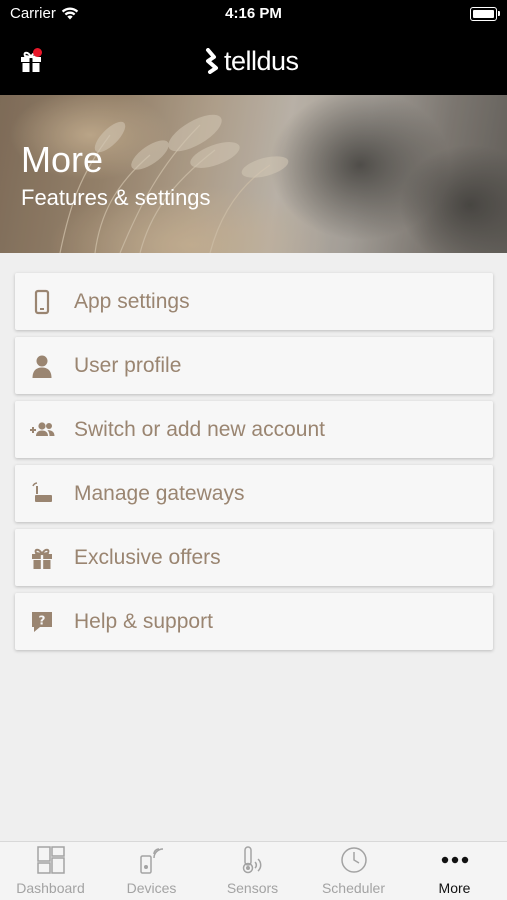 This screenshot has height=900, width=507. What do you see at coordinates (147, 557) in the screenshot?
I see `menu-item-label: Exclusive offers` at bounding box center [147, 557].